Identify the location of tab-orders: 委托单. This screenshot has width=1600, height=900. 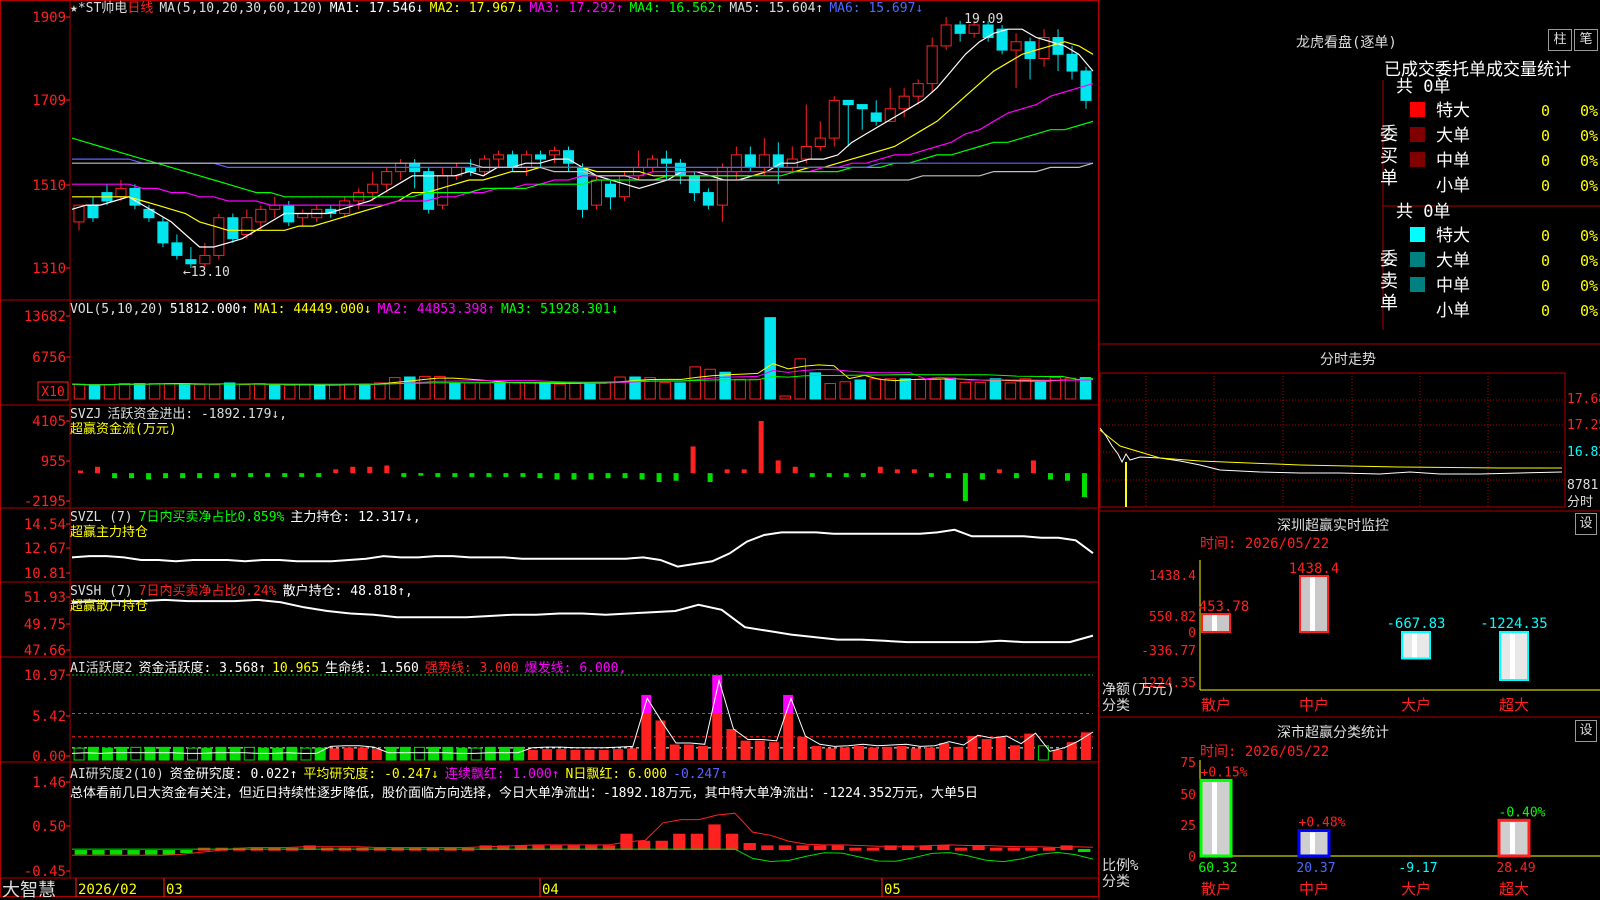
(1460, 70).